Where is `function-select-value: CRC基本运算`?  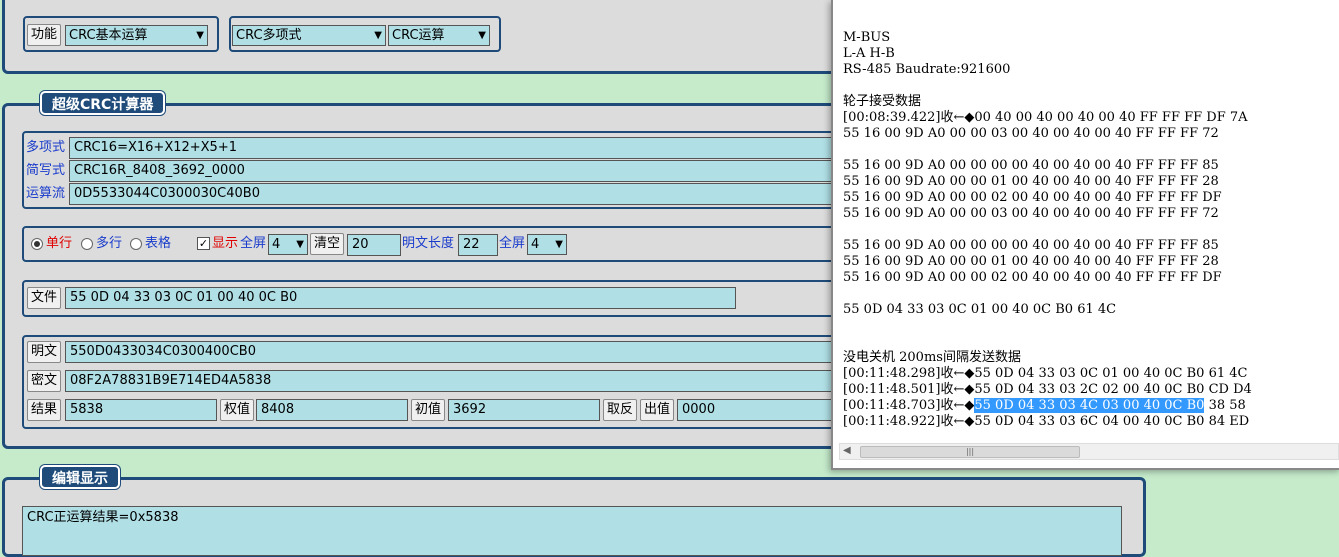 function-select-value: CRC基本运算 is located at coordinates (108, 35).